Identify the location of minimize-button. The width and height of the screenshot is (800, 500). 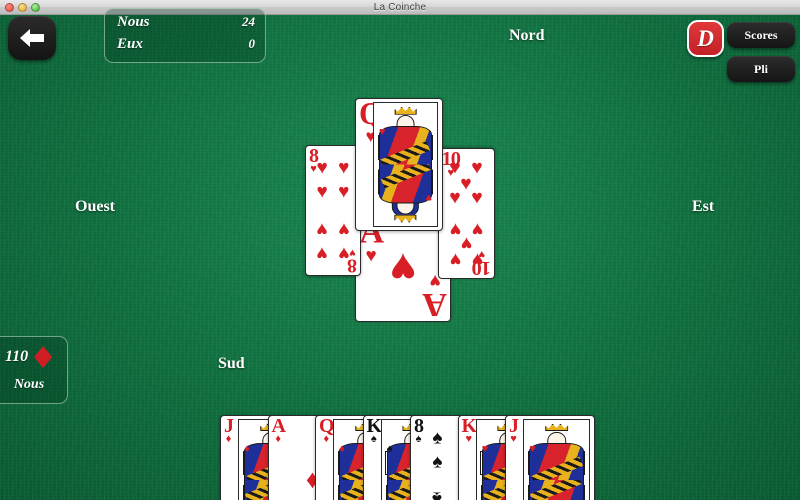
(22, 7).